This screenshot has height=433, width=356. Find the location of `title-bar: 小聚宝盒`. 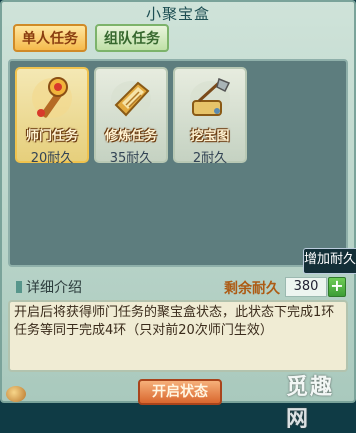

title-bar: 小聚宝盒 is located at coordinates (178, 12).